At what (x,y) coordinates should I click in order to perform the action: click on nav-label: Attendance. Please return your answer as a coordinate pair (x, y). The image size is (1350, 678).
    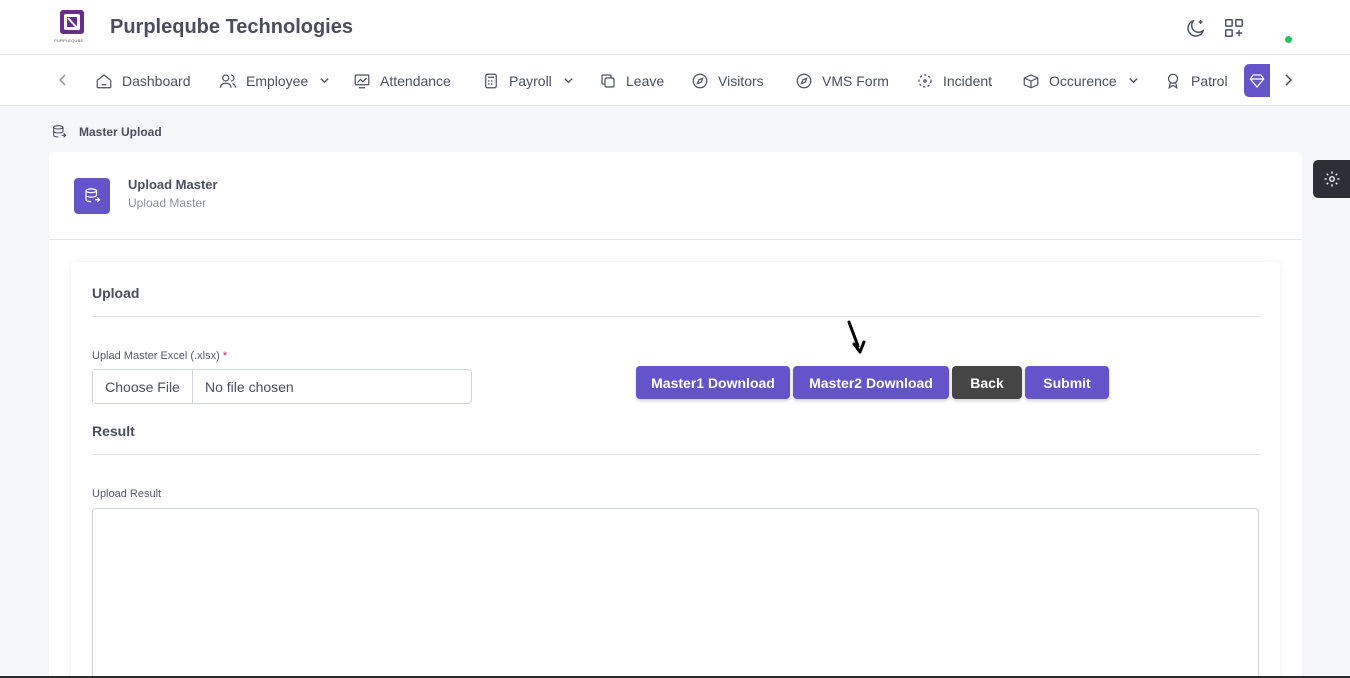
    Looking at the image, I should click on (415, 80).